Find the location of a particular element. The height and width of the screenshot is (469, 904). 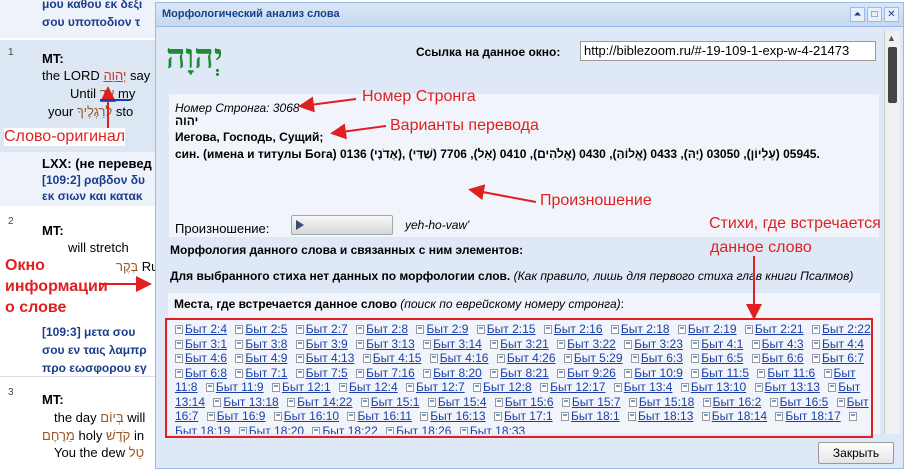

interlinear-line: You the dew טַל is located at coordinates (99, 452).